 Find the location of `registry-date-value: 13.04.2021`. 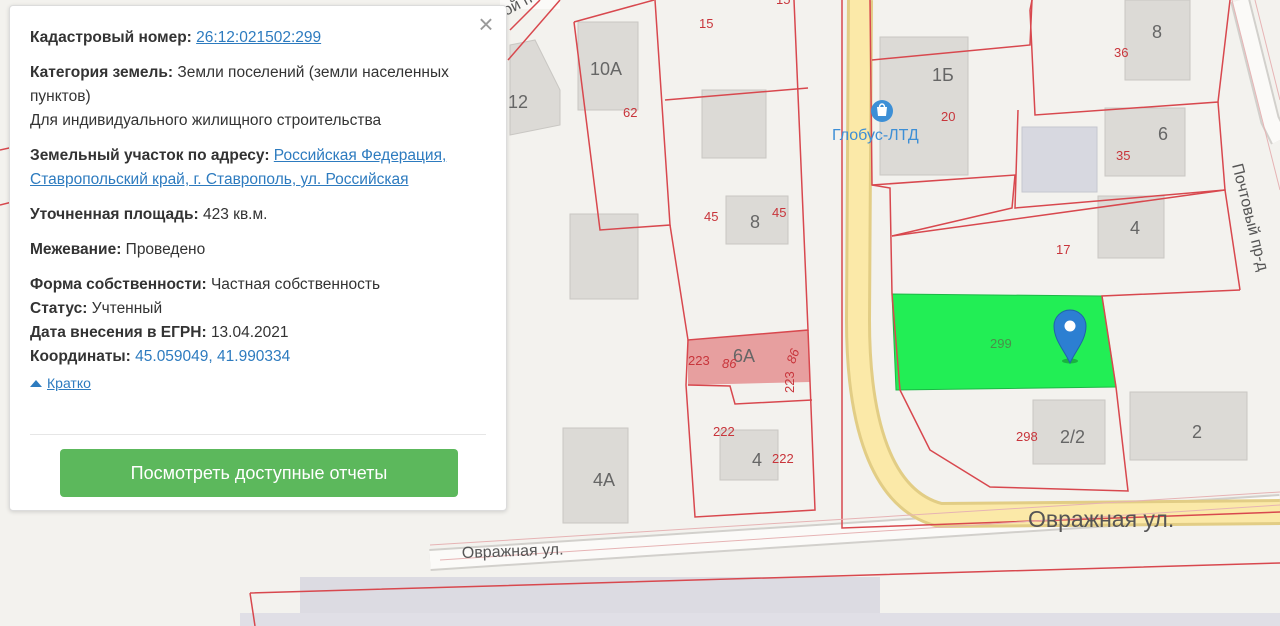

registry-date-value: 13.04.2021 is located at coordinates (249, 332).